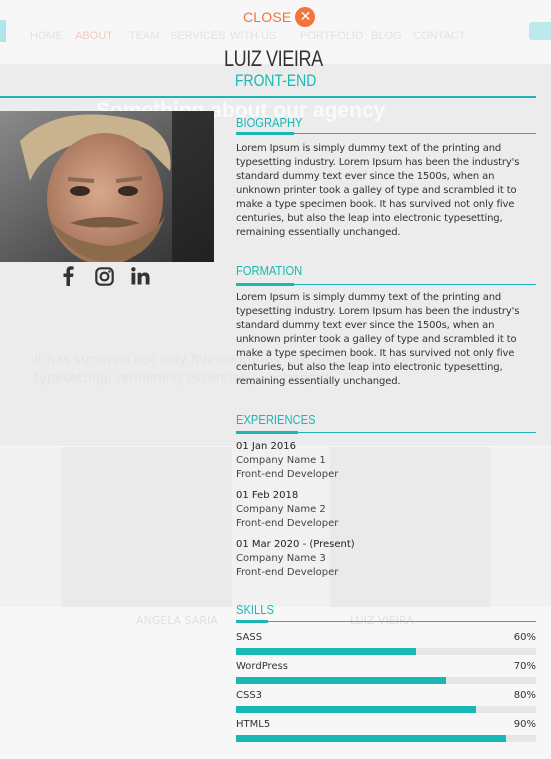  I want to click on experience-company: Company Name 3, so click(281, 558).